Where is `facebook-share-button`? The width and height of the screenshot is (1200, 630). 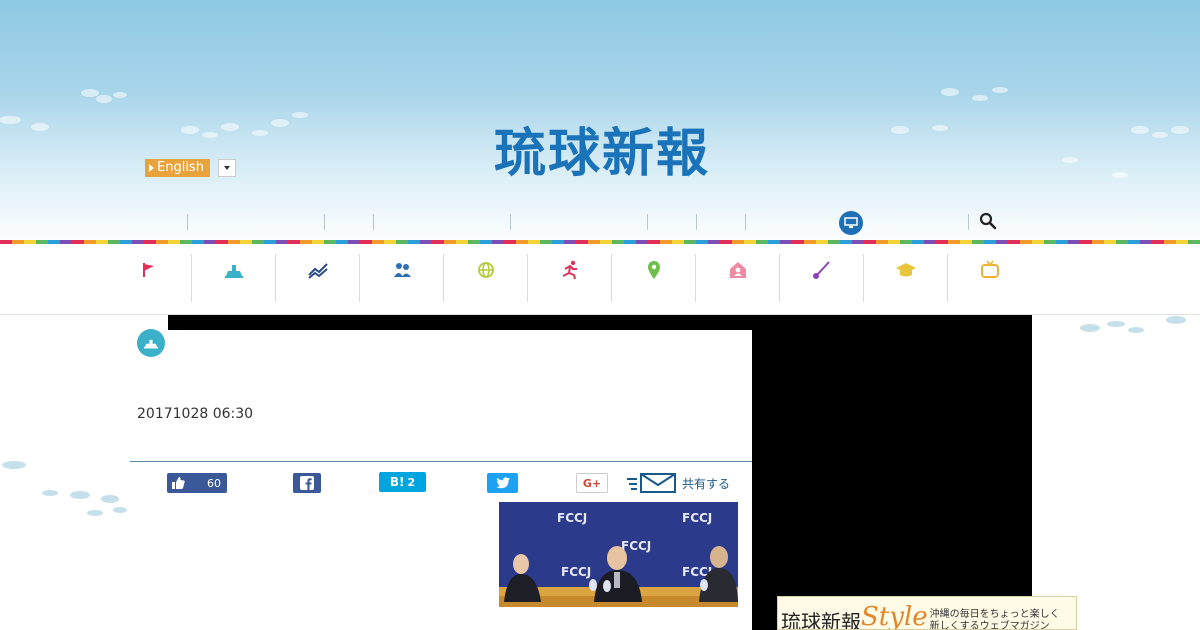
facebook-share-button is located at coordinates (307, 483).